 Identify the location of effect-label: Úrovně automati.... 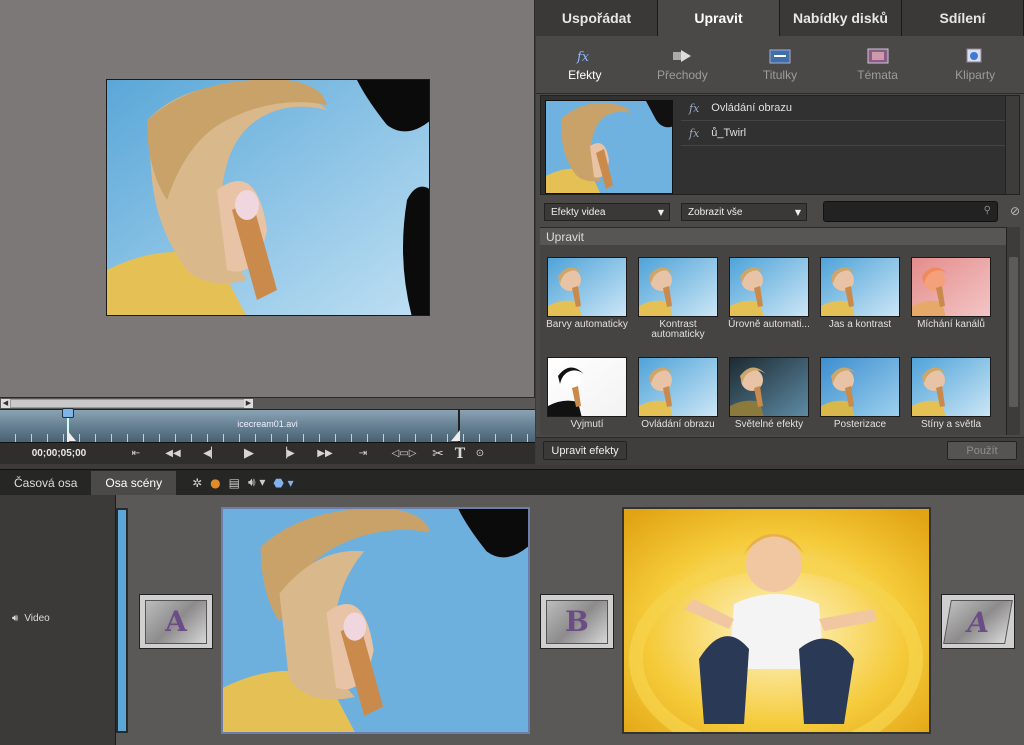
(769, 324).